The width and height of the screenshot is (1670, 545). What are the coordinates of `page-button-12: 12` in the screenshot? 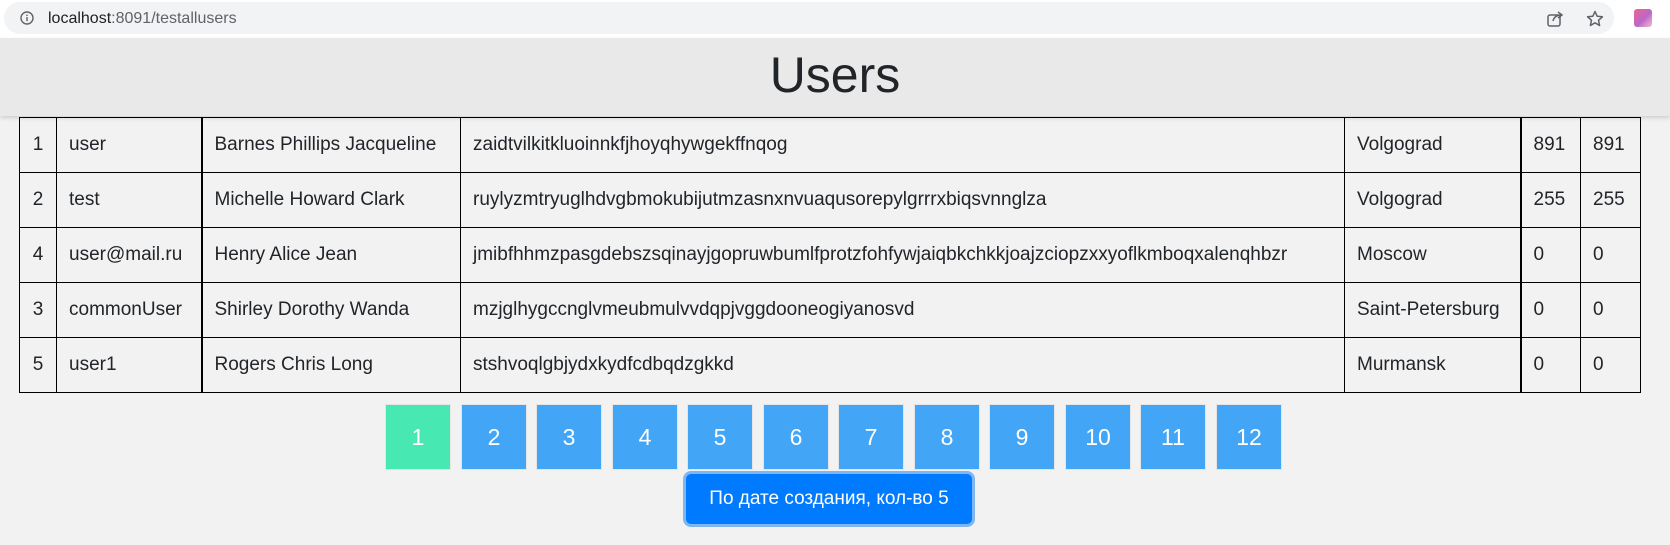 It's located at (1249, 437).